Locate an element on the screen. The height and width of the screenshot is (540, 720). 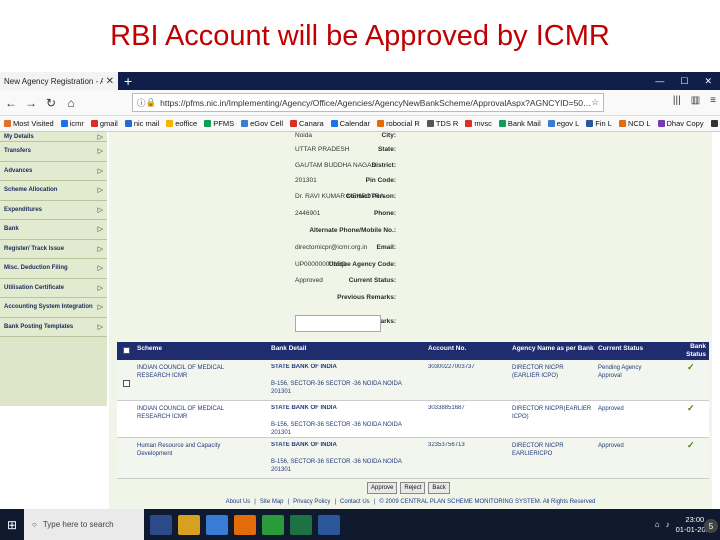
bookmark-item: Most Visited is located at coordinates (29, 123).